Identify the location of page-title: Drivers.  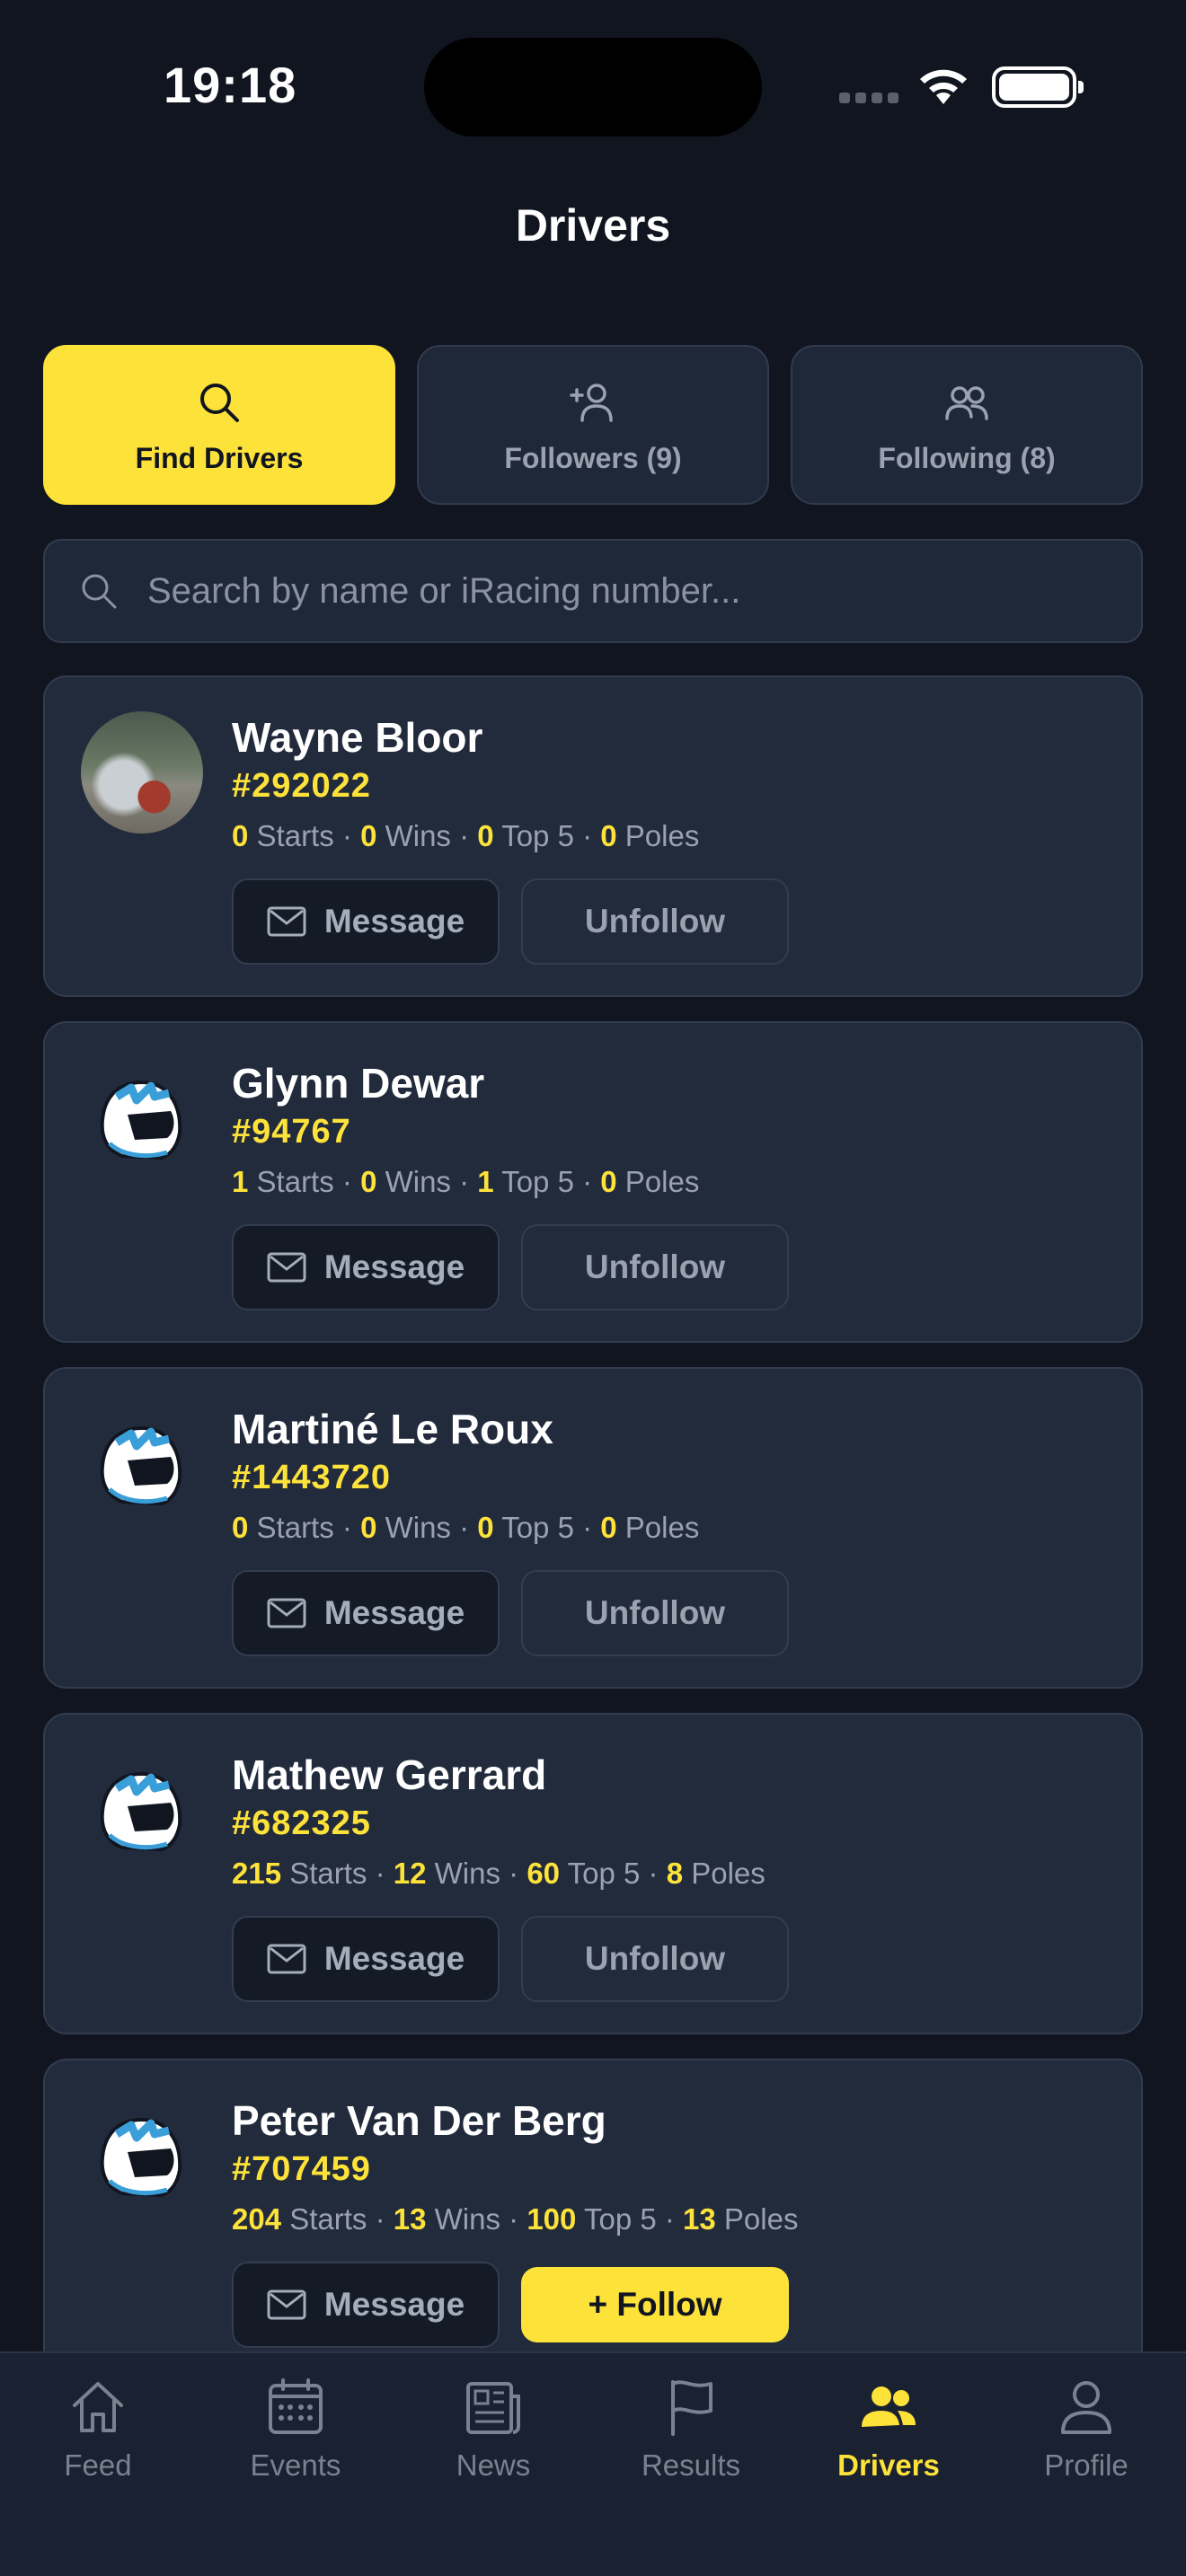
(593, 225).